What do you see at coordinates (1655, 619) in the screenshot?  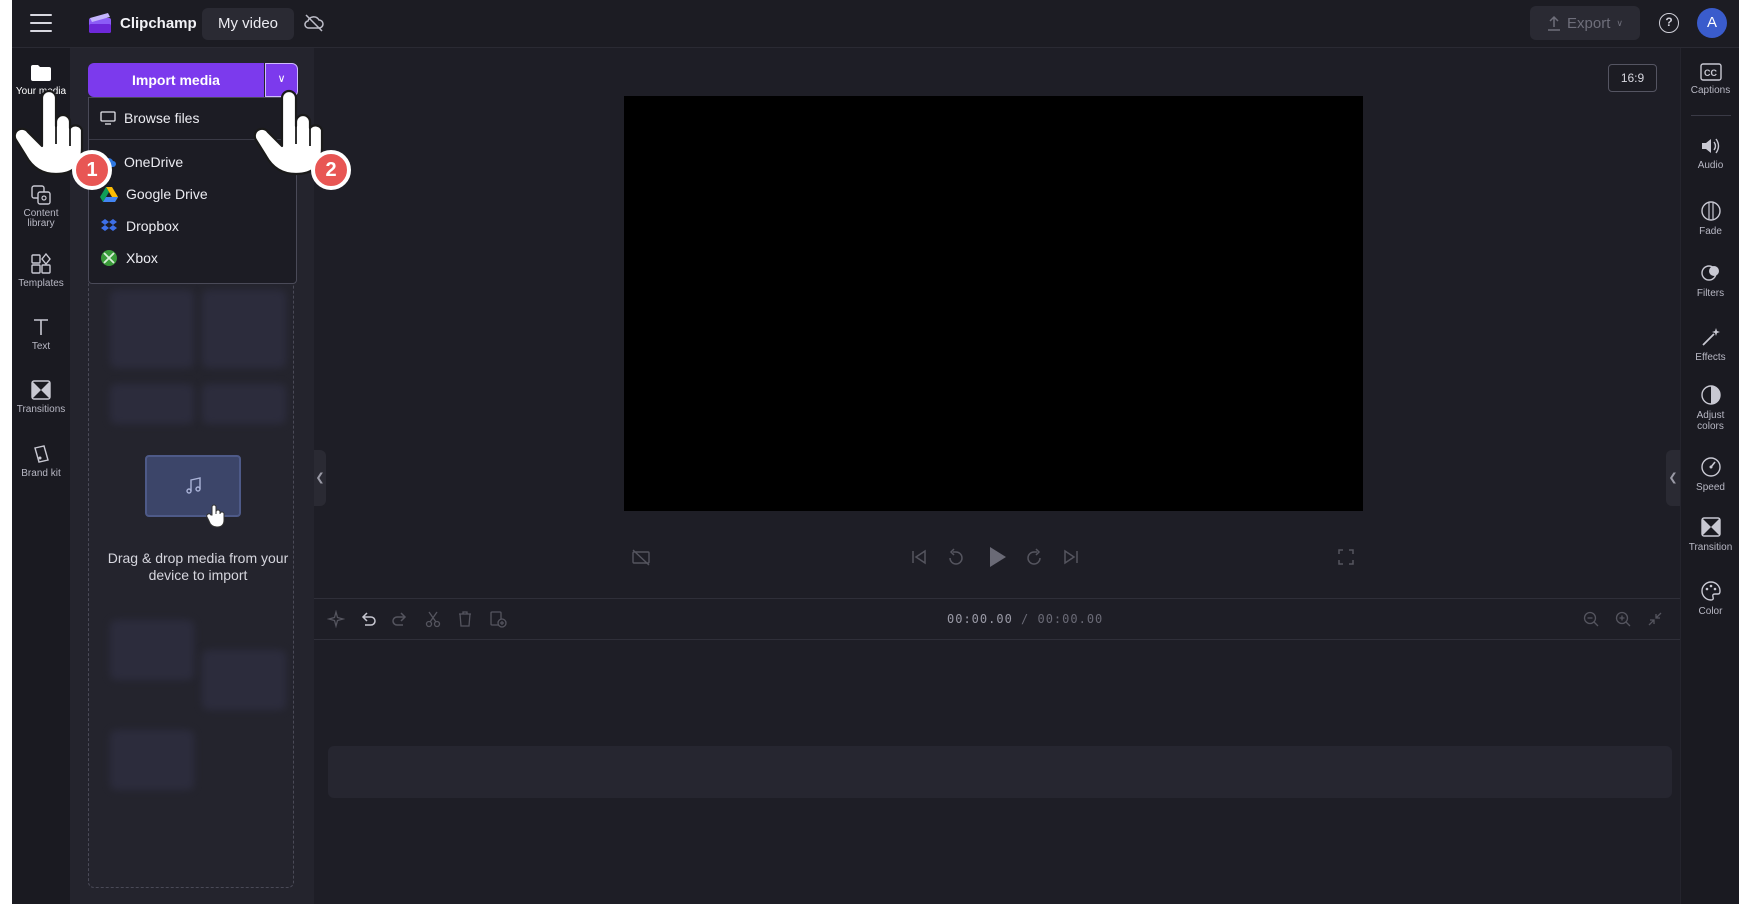 I see `fit-timeline-icon` at bounding box center [1655, 619].